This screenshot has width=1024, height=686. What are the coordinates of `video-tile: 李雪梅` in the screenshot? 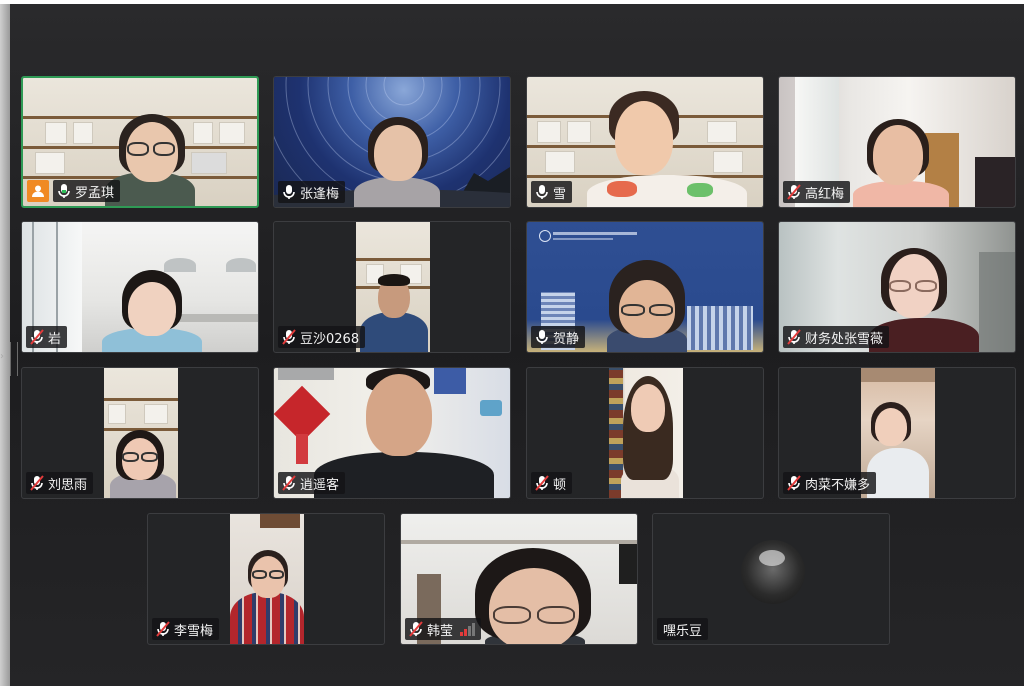 It's located at (266, 579).